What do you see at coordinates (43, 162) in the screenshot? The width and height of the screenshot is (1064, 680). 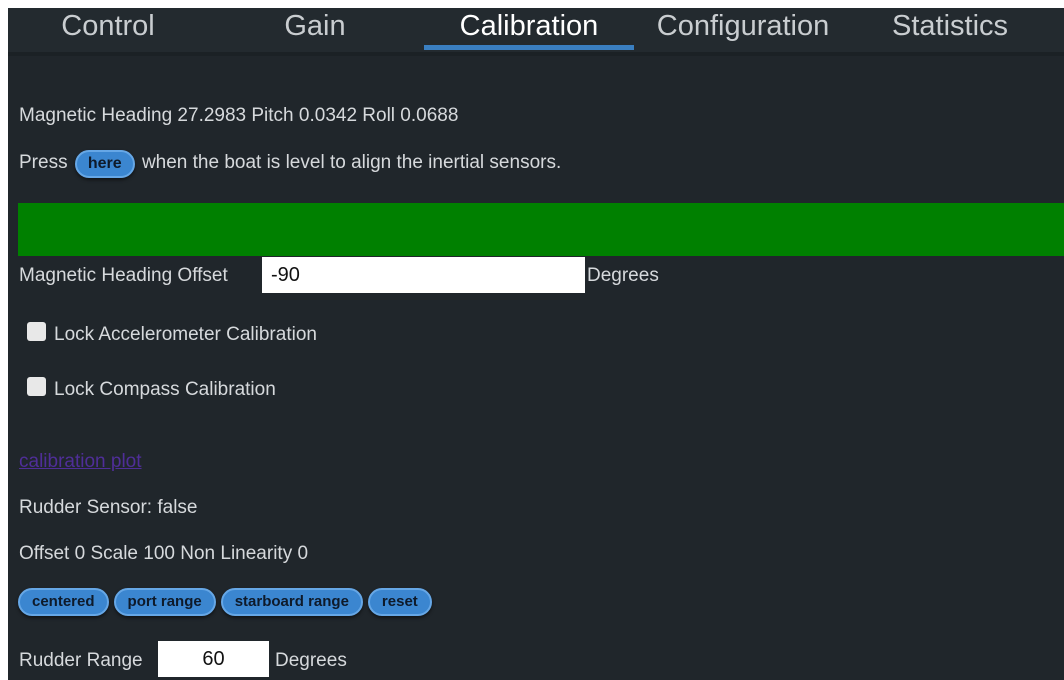 I see `level-prefix: Press` at bounding box center [43, 162].